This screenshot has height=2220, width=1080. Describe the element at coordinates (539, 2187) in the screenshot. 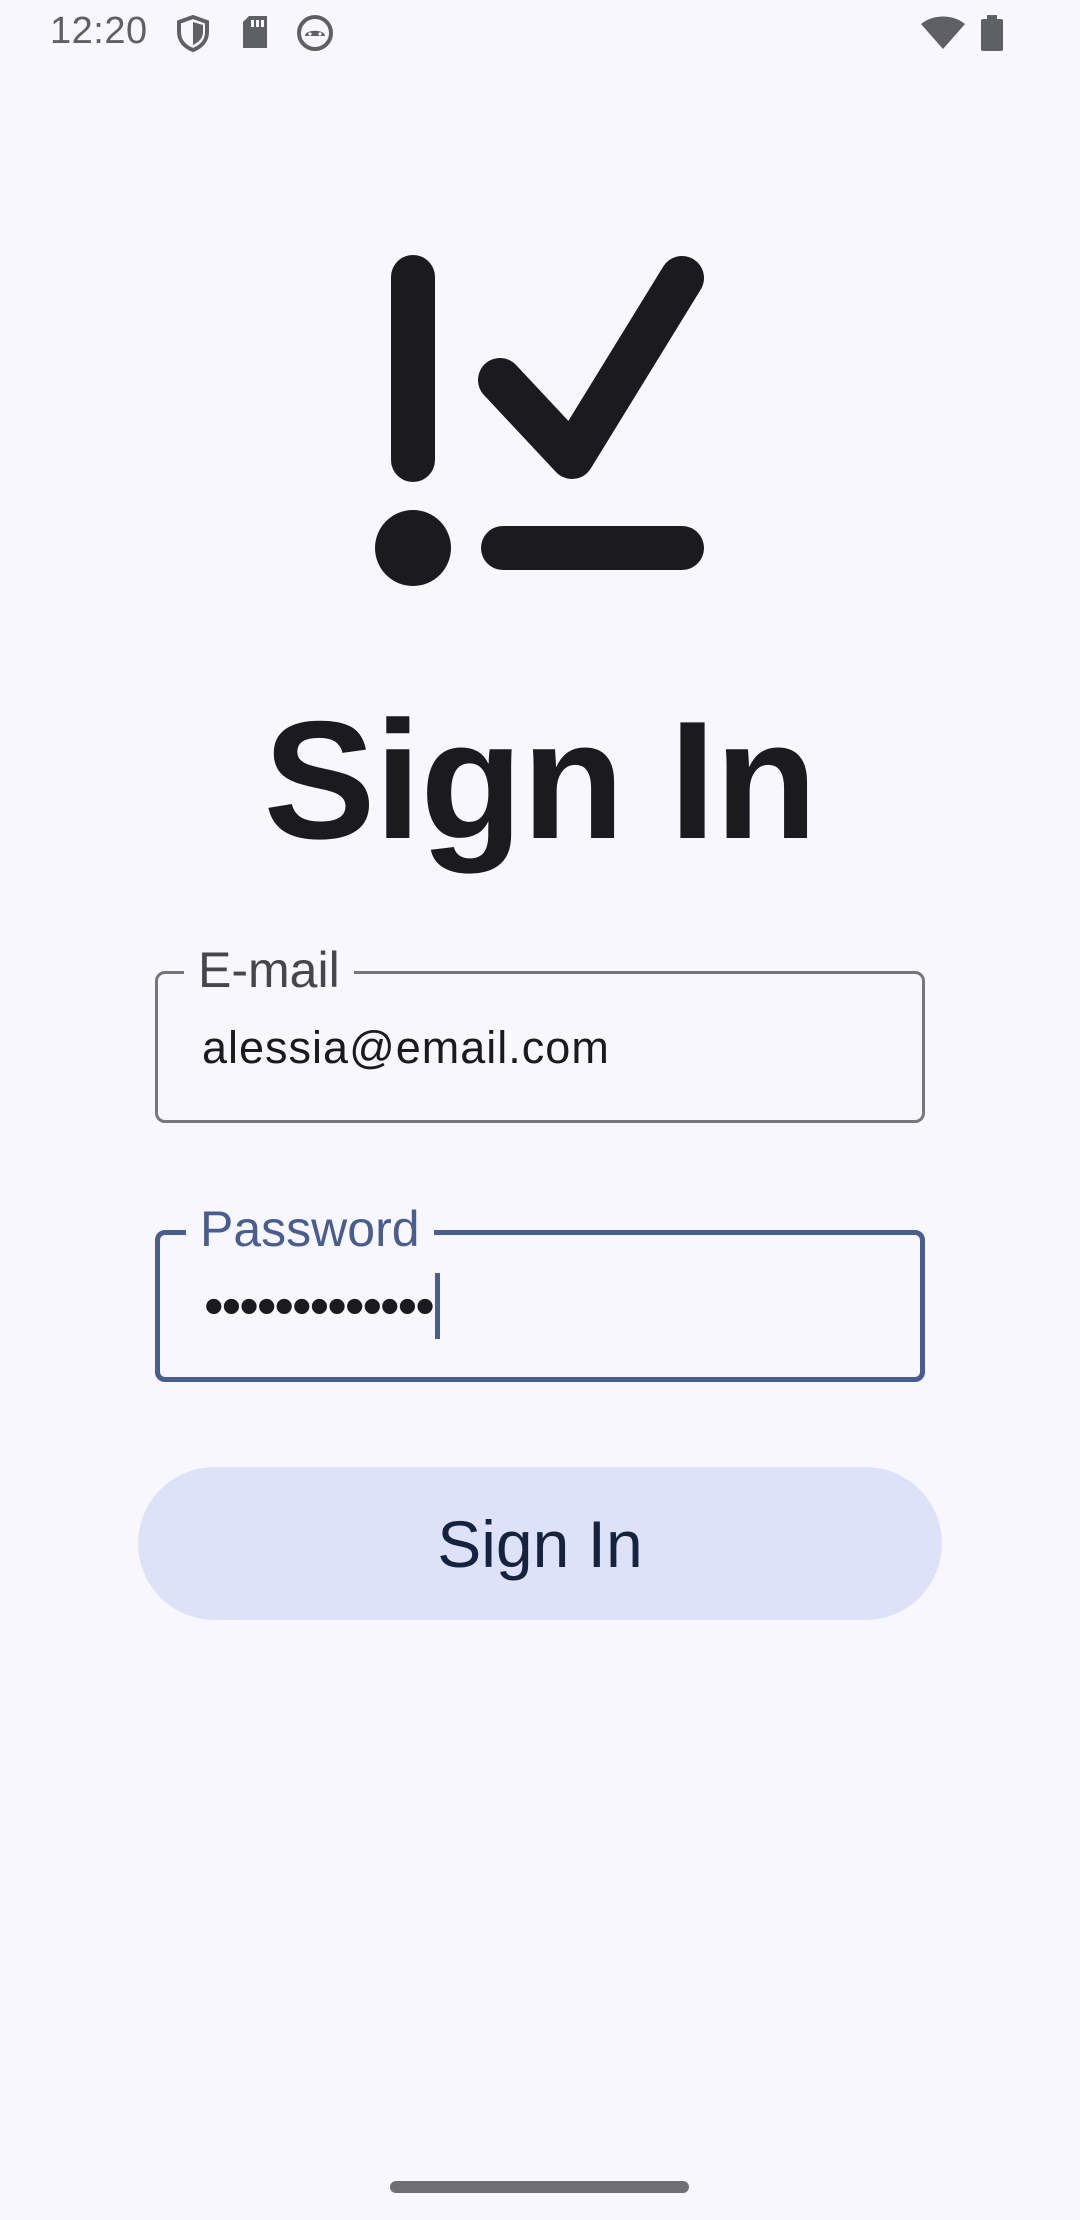

I see `home-gesture-bar` at that location.